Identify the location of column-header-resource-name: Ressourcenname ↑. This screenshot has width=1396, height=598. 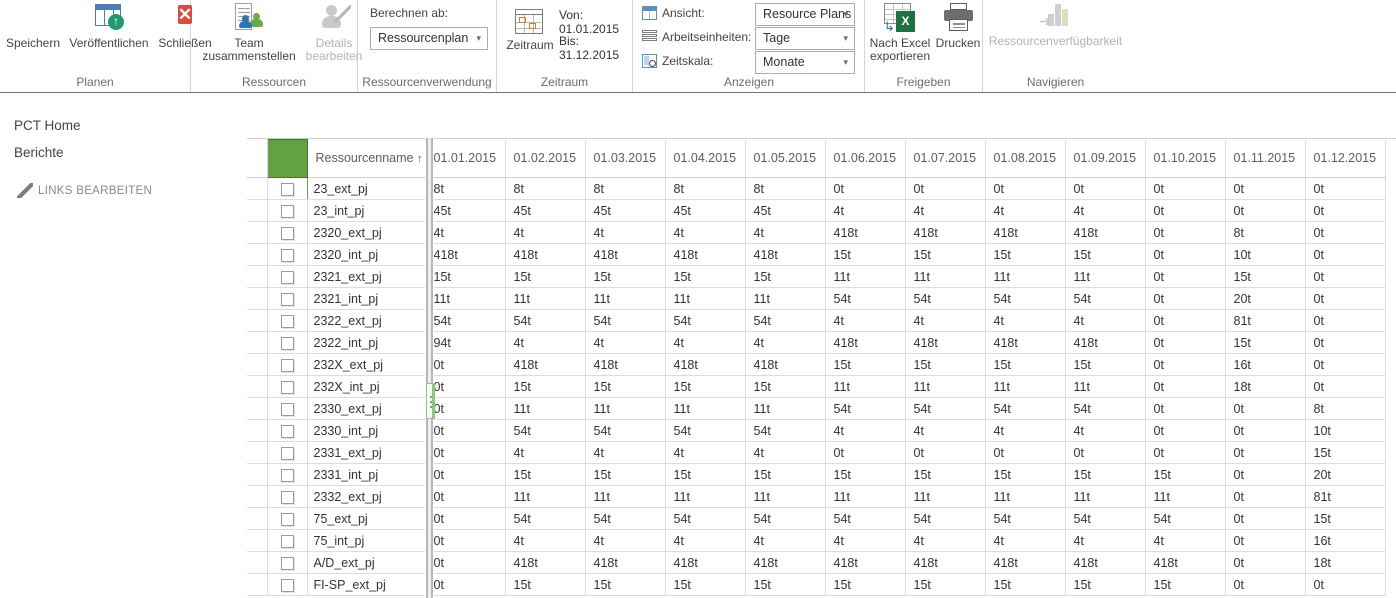
(366, 158).